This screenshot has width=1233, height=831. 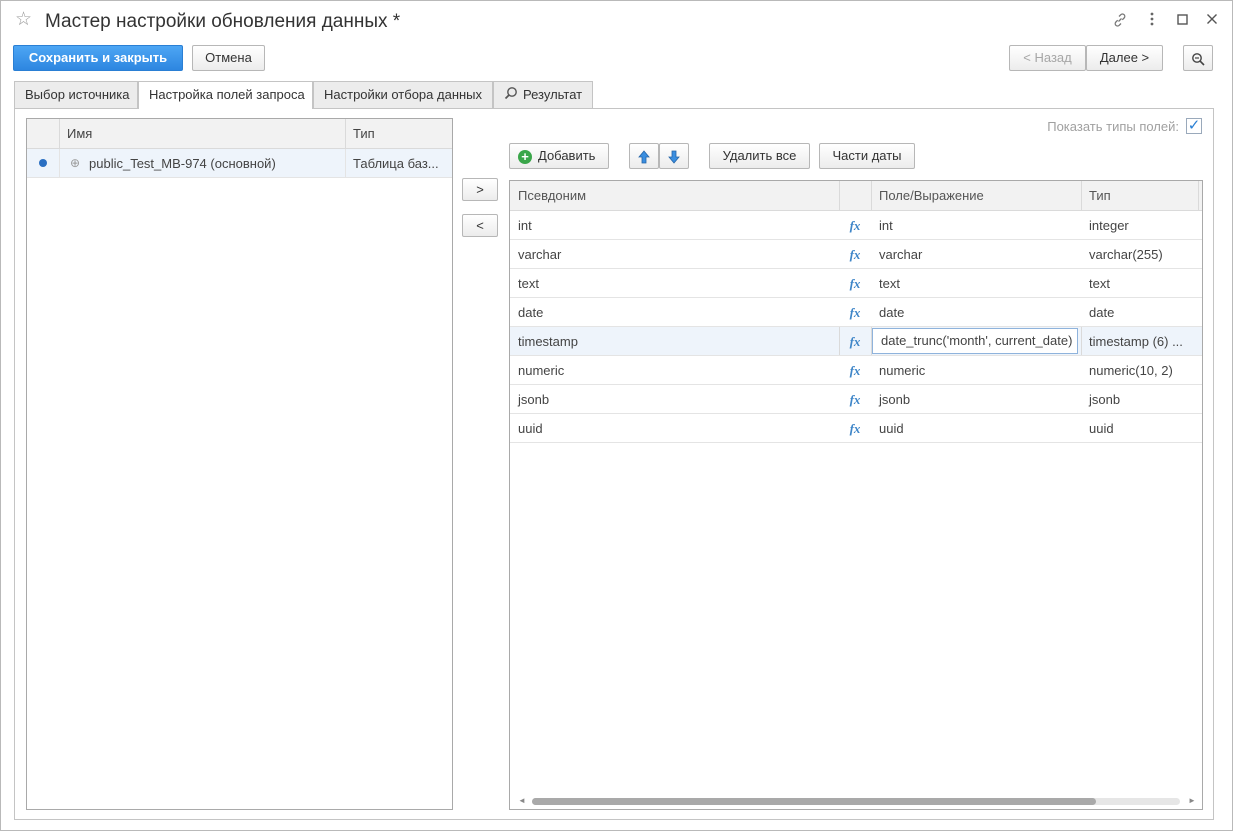 I want to click on move-left-button: <, so click(x=480, y=225).